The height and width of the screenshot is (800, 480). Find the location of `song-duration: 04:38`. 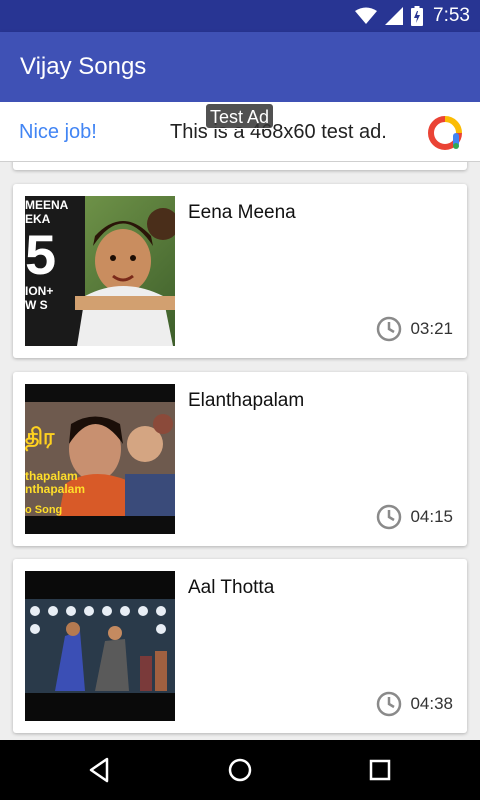

song-duration: 04:38 is located at coordinates (414, 704).